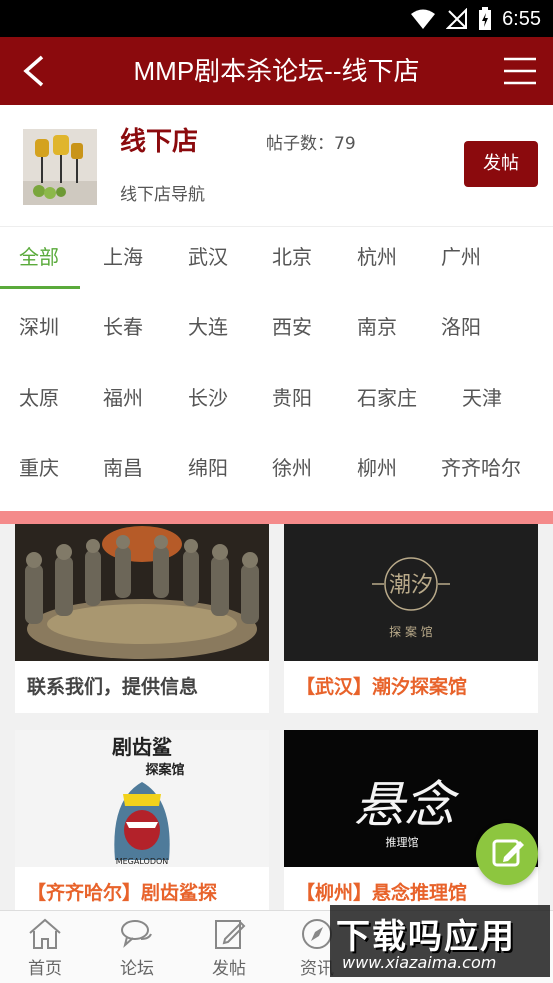  Describe the element at coordinates (39, 327) in the screenshot. I see `city-tab: 深圳` at that location.